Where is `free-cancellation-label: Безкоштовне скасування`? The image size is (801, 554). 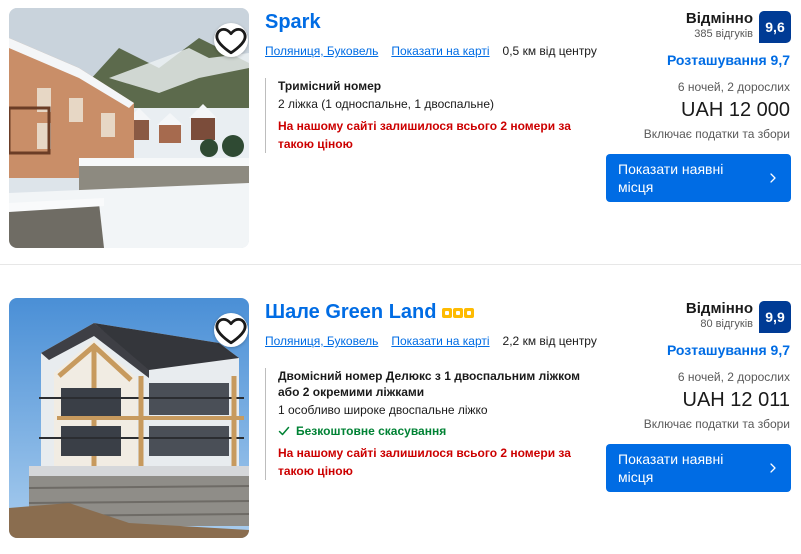
free-cancellation-label: Безкоштовне скасування is located at coordinates (371, 431).